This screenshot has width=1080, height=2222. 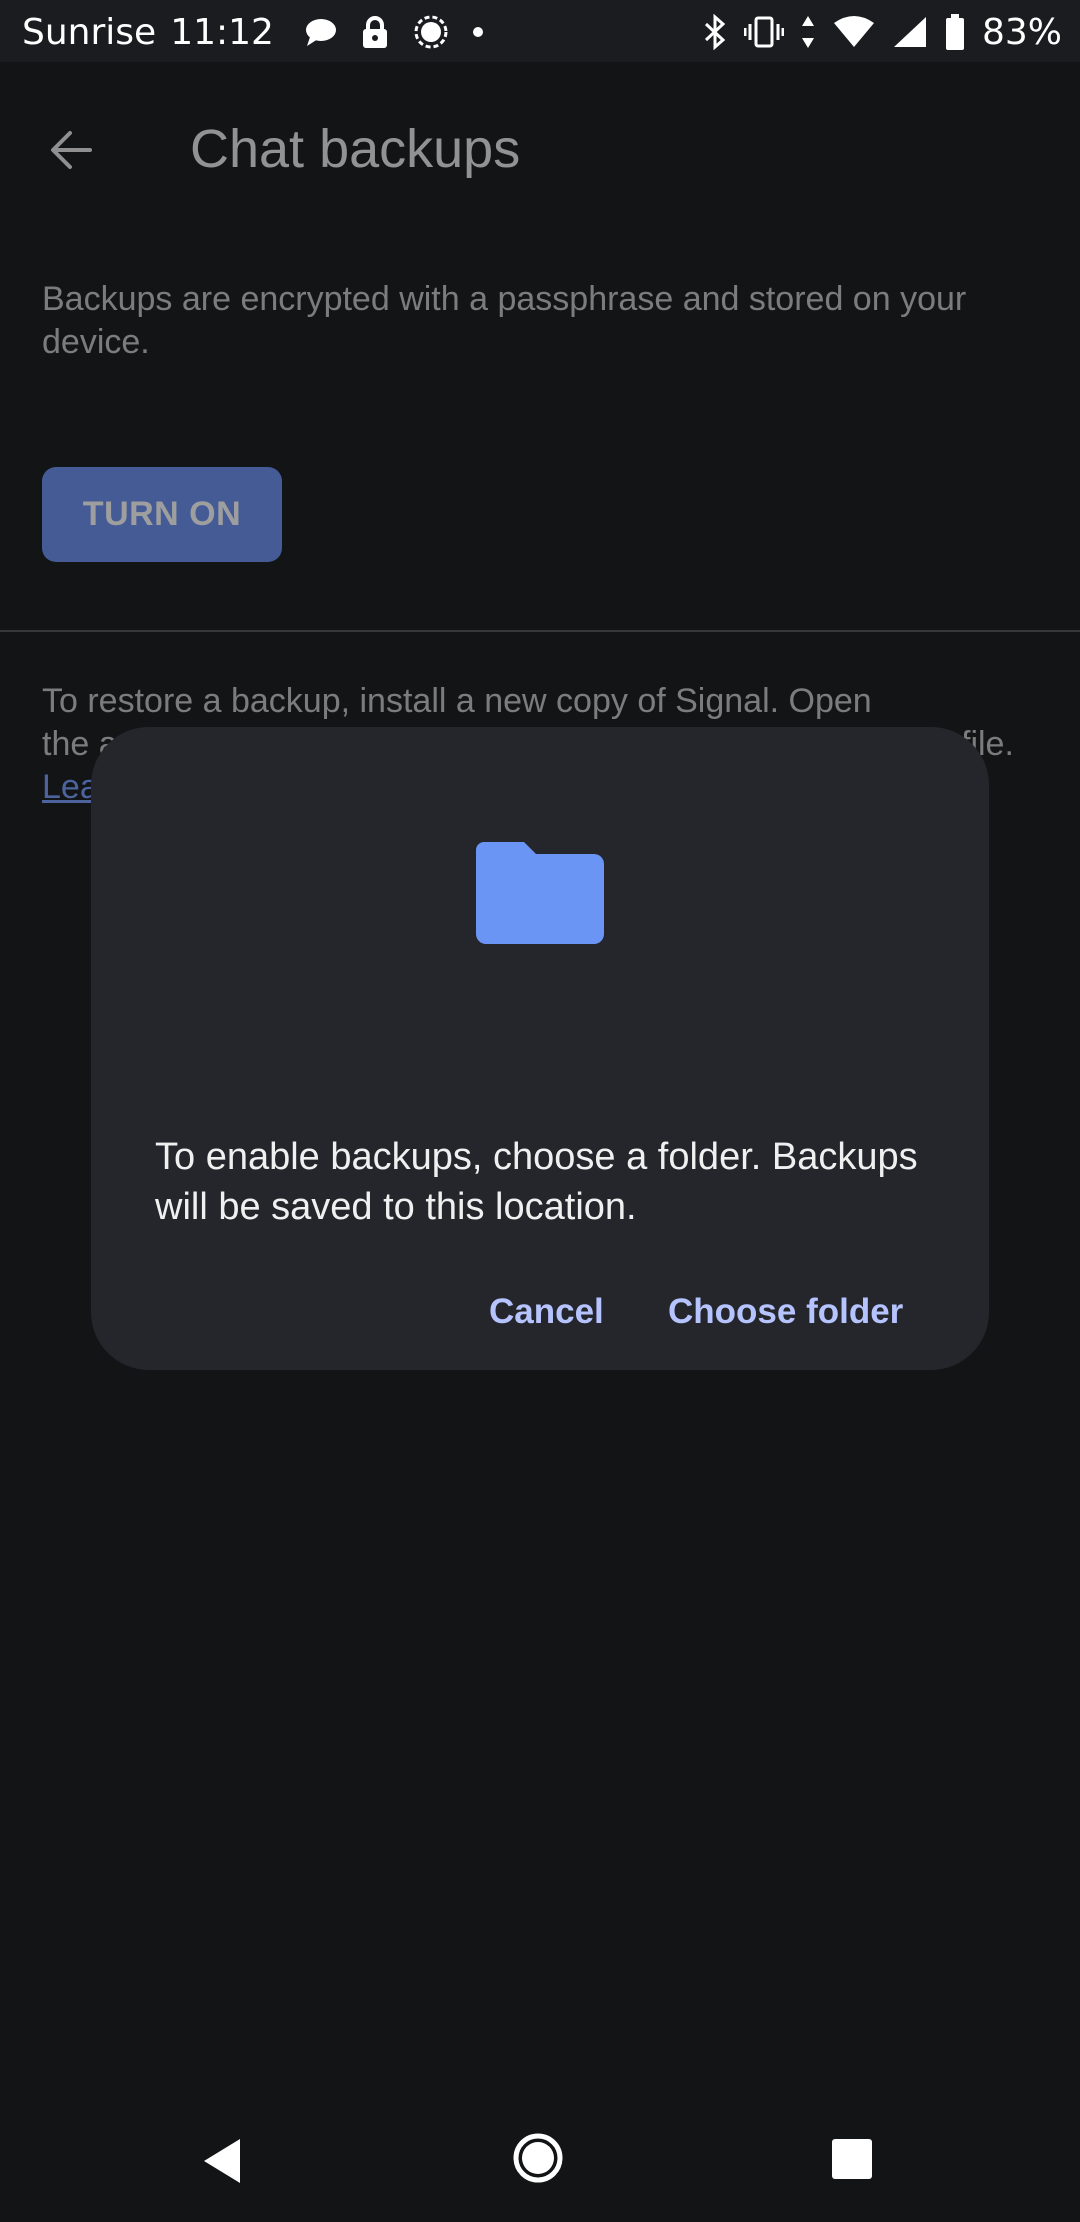 I want to click on signal-app-icon, so click(x=431, y=32).